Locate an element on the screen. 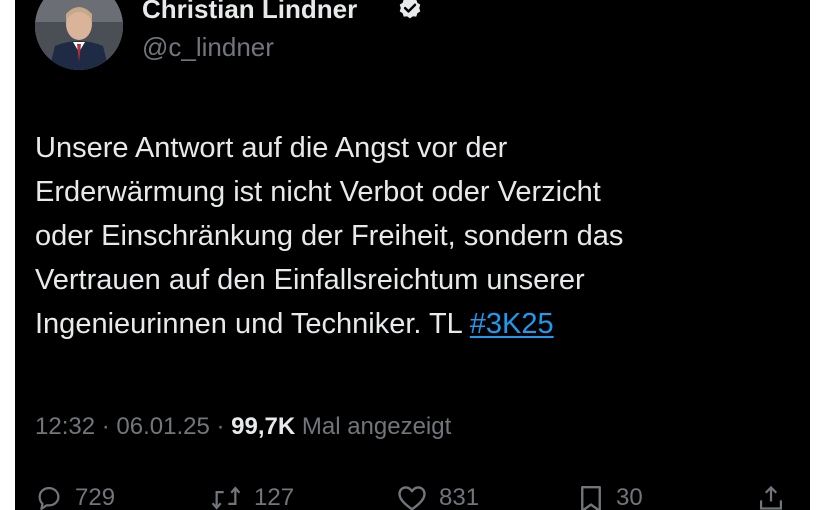  tweet-meta: 12:32 · 06.01.25 · 99,7K Mal angezeigt is located at coordinates (243, 427).